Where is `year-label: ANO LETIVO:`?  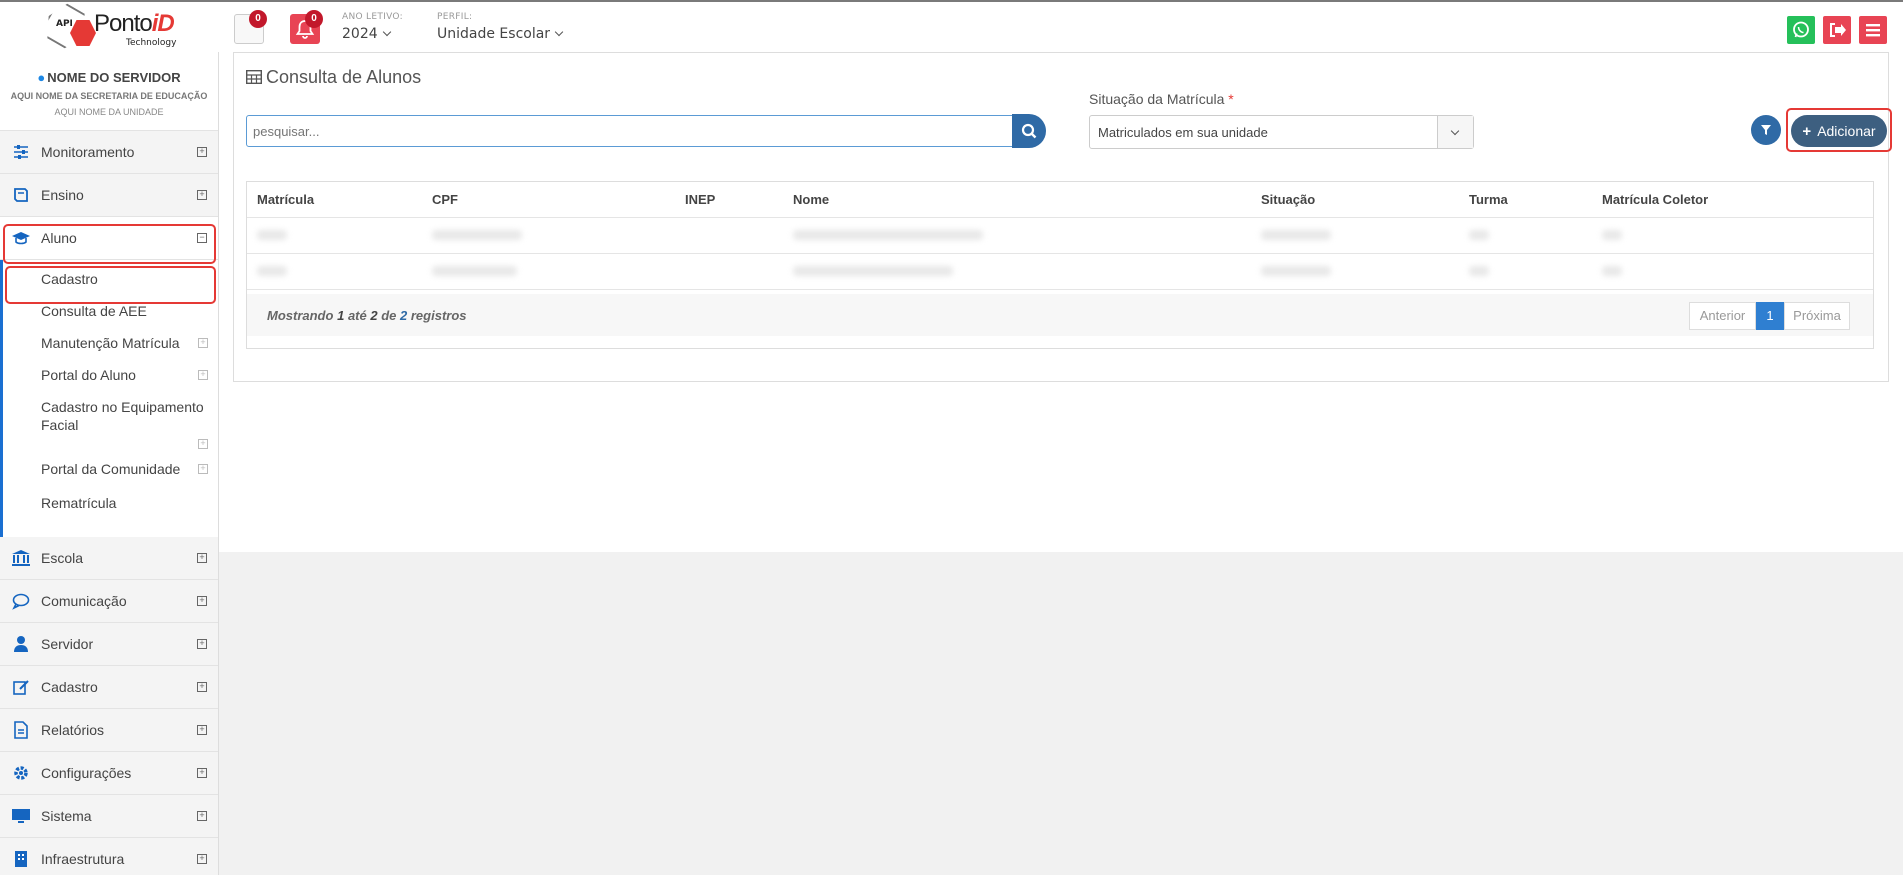 year-label: ANO LETIVO: is located at coordinates (372, 17).